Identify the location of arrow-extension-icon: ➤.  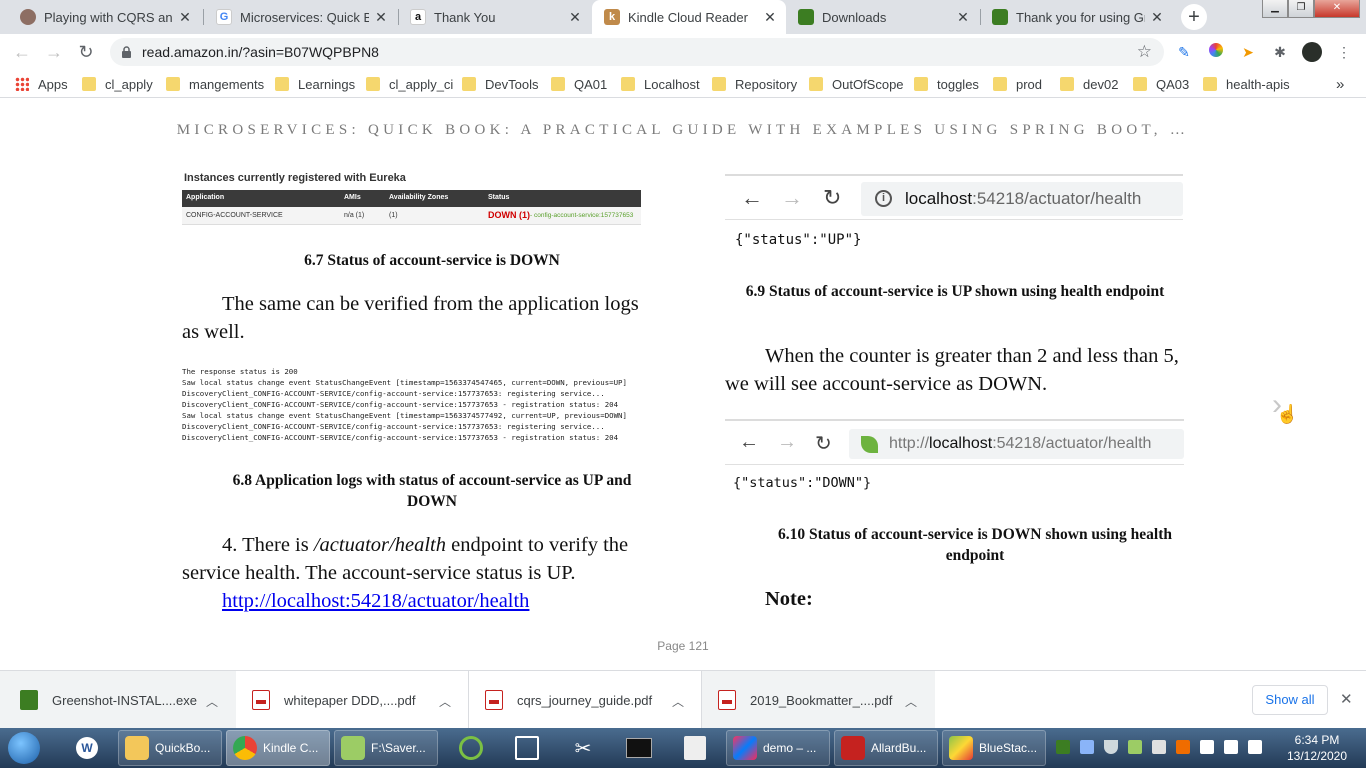
(1248, 52).